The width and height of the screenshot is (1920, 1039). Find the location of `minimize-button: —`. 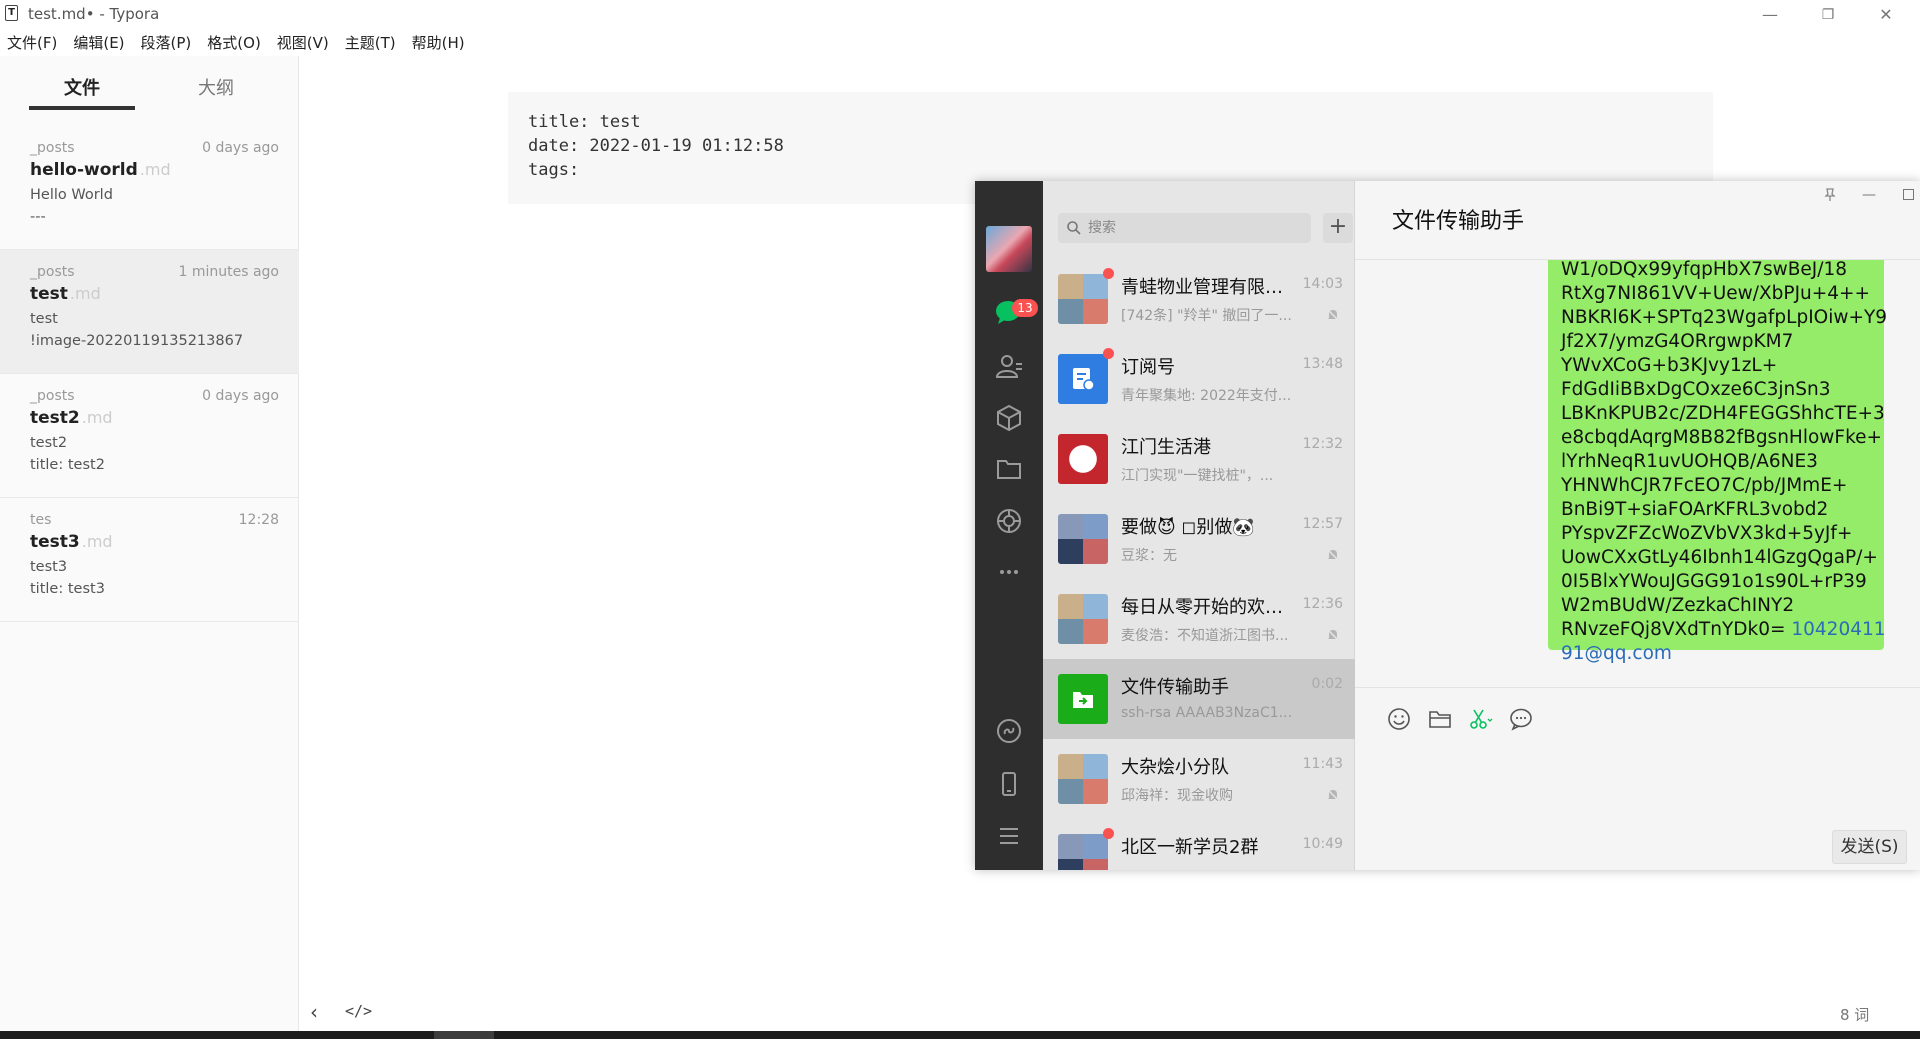

minimize-button: — is located at coordinates (1770, 15).